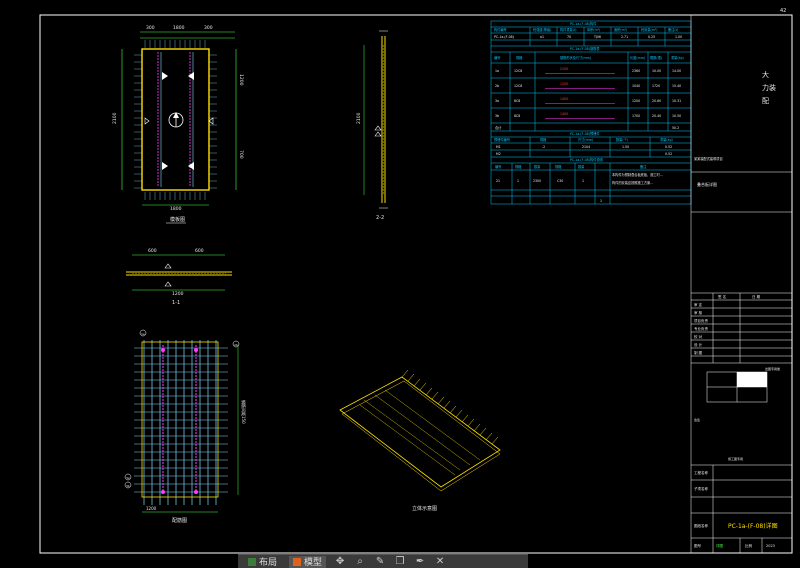 Image resolution: width=800 pixels, height=568 pixels. I want to click on svg-text: 备注(t), so click(673, 29).